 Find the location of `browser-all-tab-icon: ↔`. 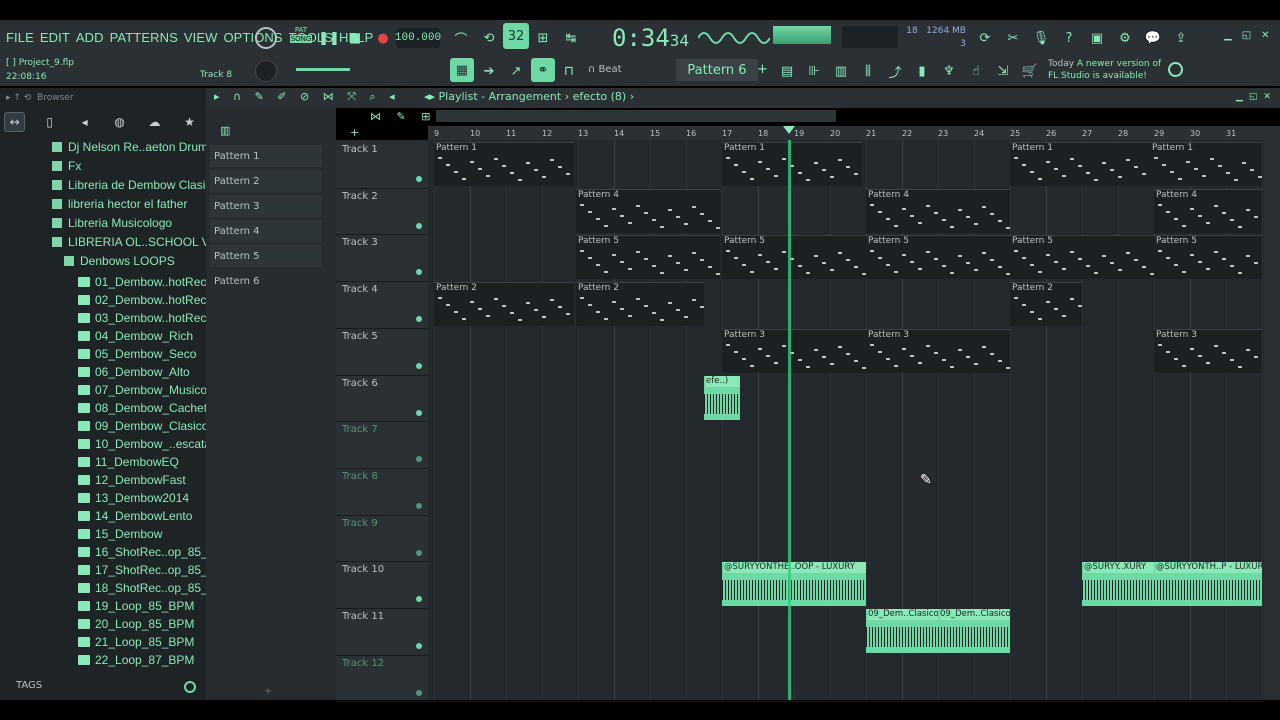

browser-all-tab-icon: ↔ is located at coordinates (15, 122).